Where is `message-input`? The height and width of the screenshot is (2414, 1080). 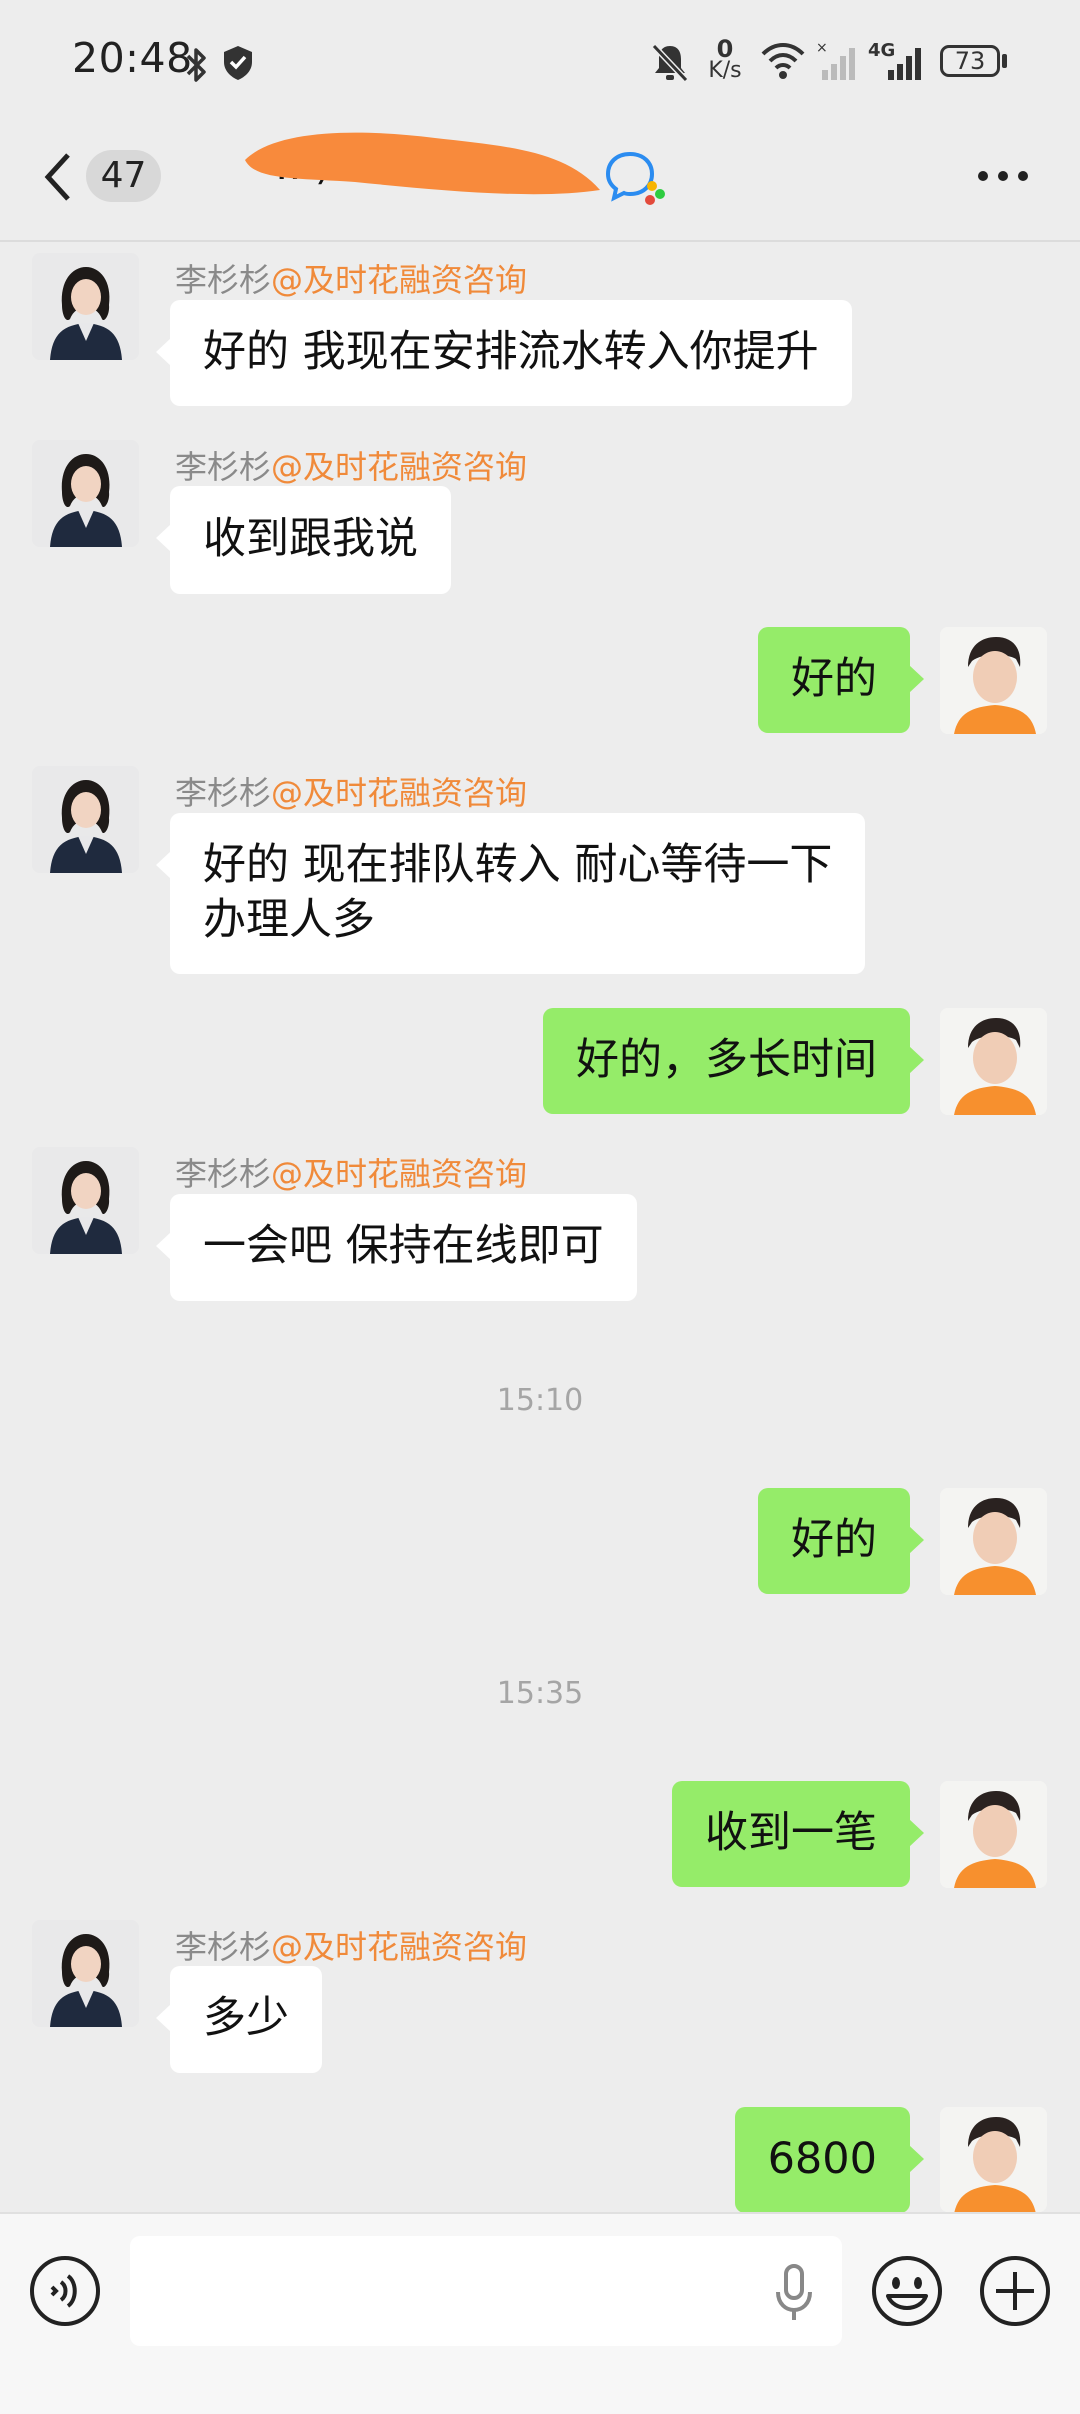 message-input is located at coordinates (486, 2291).